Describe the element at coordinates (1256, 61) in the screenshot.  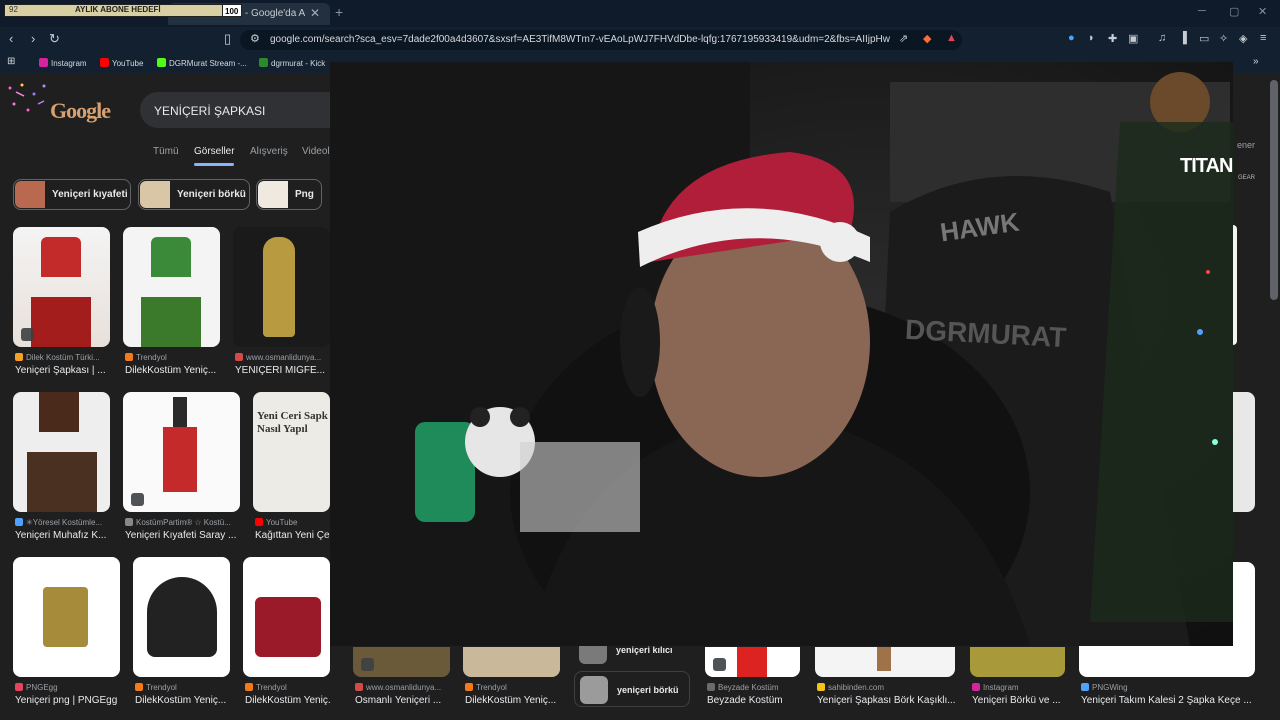
I see `more-bookmarks-icon: »` at that location.